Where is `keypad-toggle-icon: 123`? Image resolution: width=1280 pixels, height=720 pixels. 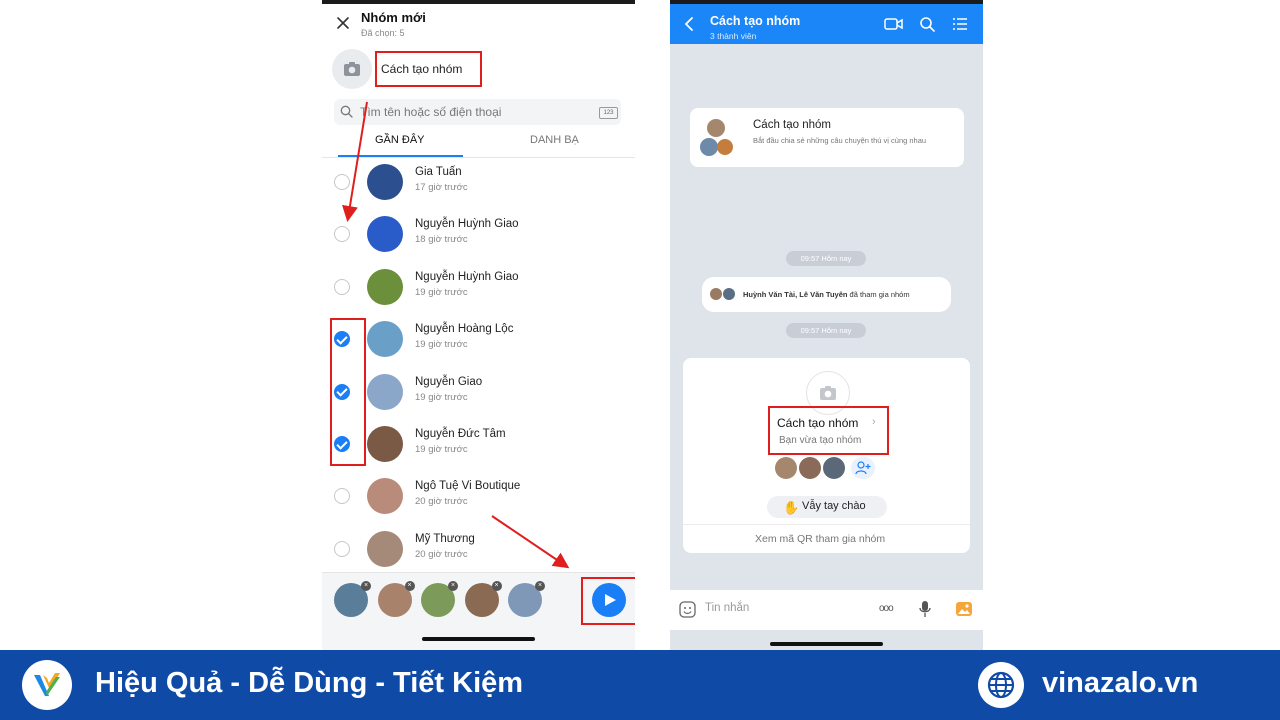 keypad-toggle-icon: 123 is located at coordinates (608, 113).